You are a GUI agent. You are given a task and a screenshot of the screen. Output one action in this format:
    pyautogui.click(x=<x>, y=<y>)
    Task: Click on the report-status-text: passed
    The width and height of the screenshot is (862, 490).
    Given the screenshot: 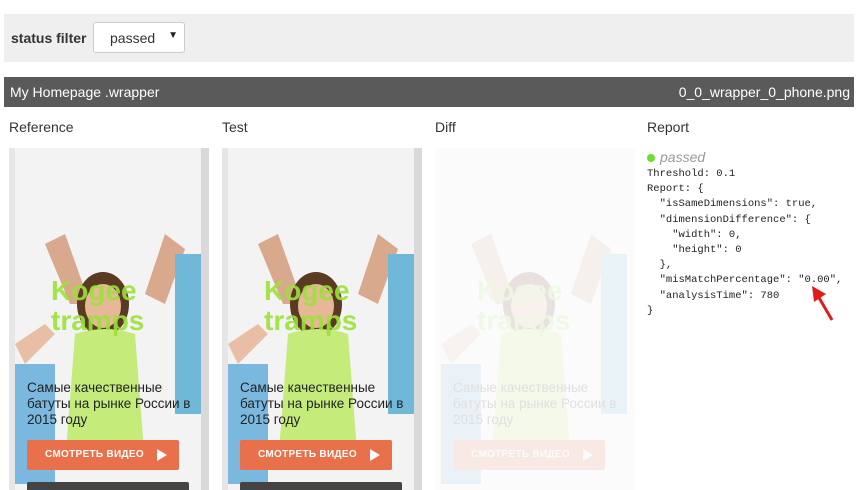 What is the action you would take?
    pyautogui.click(x=683, y=157)
    